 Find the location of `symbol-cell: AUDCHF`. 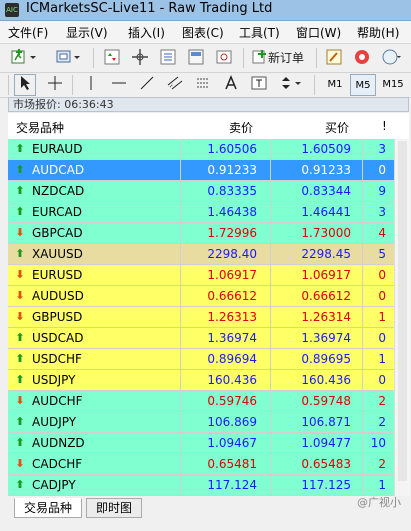

symbol-cell: AUDCHF is located at coordinates (57, 401).